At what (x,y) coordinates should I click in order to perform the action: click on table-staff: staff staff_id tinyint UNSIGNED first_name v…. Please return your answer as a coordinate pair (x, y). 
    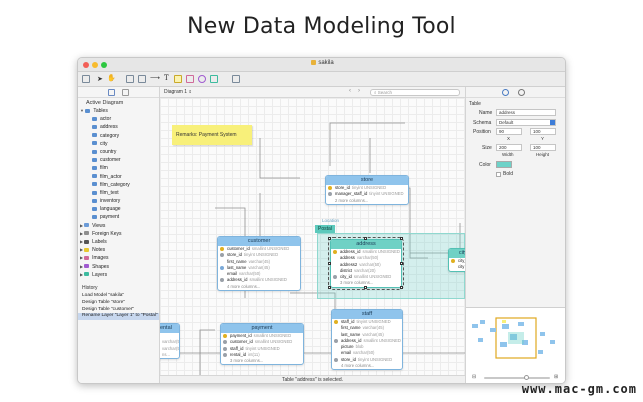
    Looking at the image, I should click on (367, 340).